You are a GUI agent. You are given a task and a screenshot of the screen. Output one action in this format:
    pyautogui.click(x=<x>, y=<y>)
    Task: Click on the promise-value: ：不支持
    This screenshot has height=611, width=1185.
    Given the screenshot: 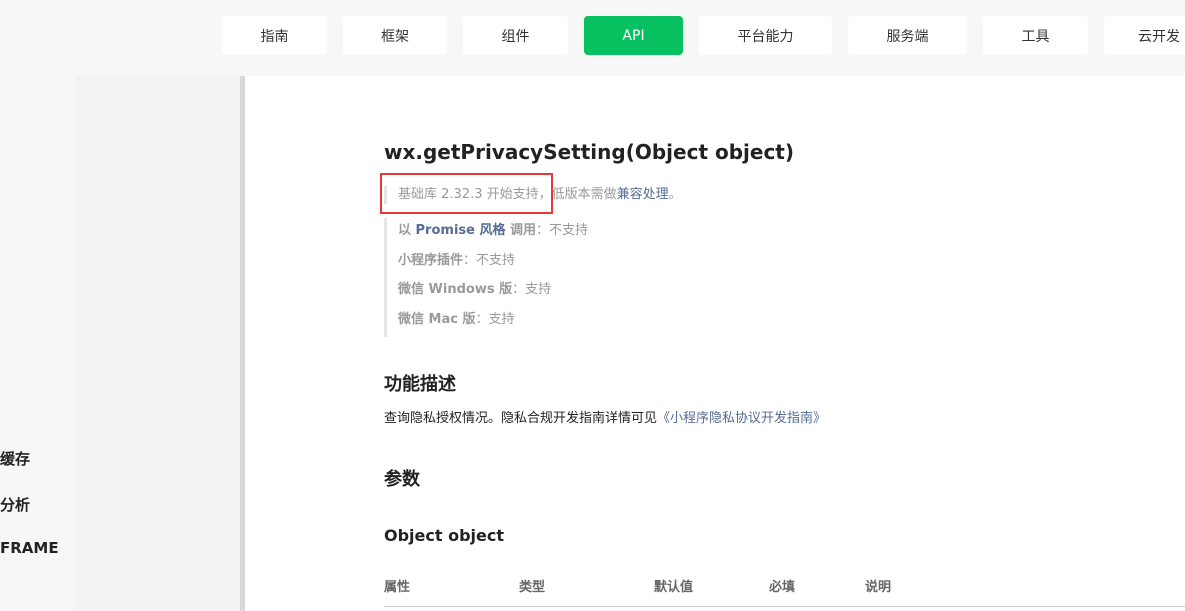 What is the action you would take?
    pyautogui.click(x=562, y=230)
    